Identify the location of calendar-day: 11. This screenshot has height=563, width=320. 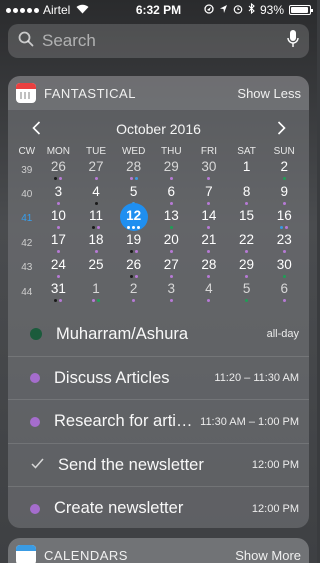
(96, 219).